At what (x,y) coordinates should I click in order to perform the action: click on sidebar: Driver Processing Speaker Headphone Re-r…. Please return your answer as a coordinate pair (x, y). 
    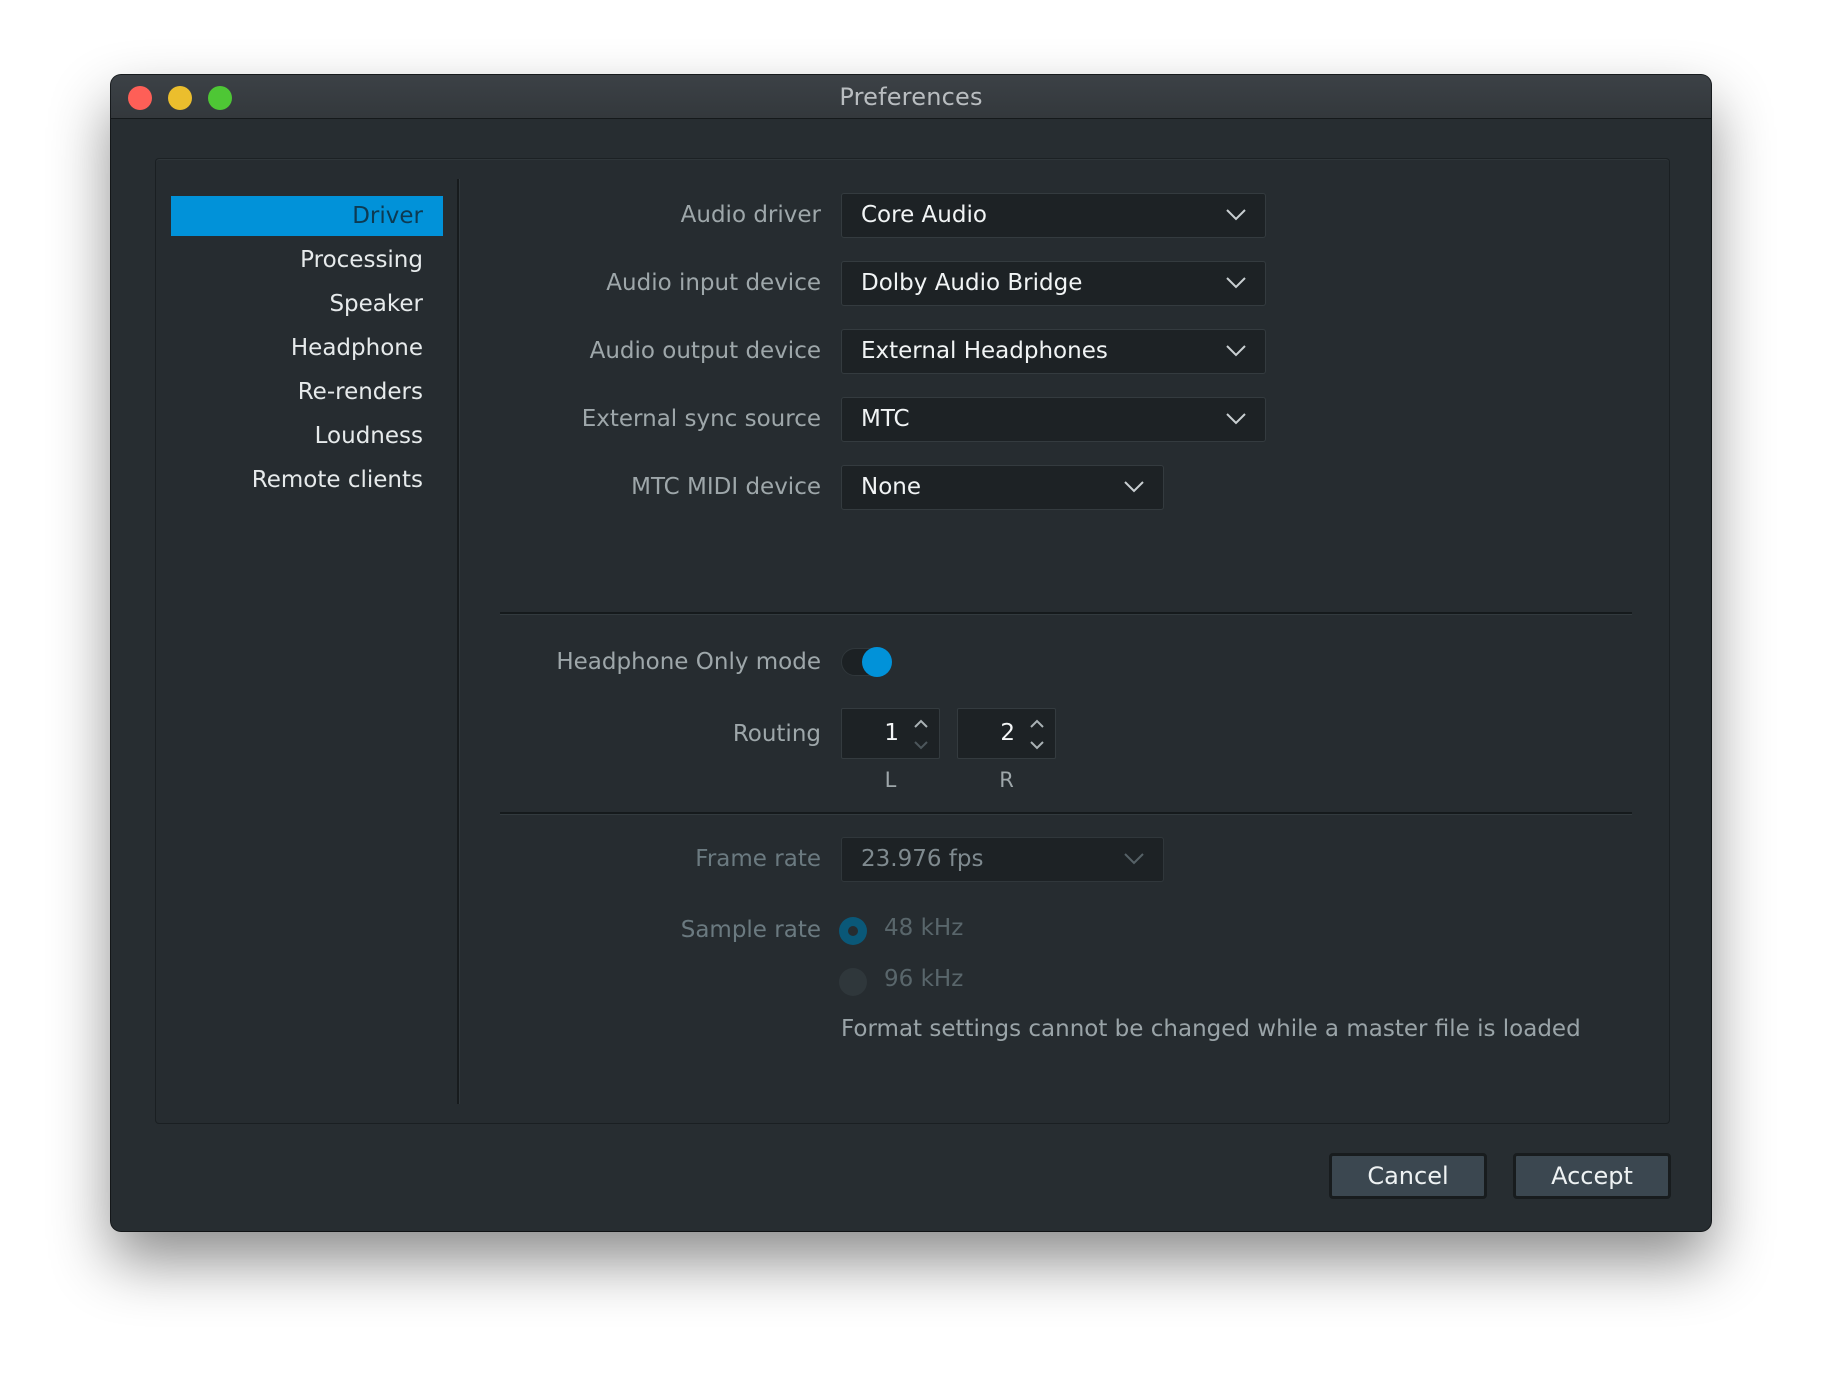
    Looking at the image, I should click on (307, 641).